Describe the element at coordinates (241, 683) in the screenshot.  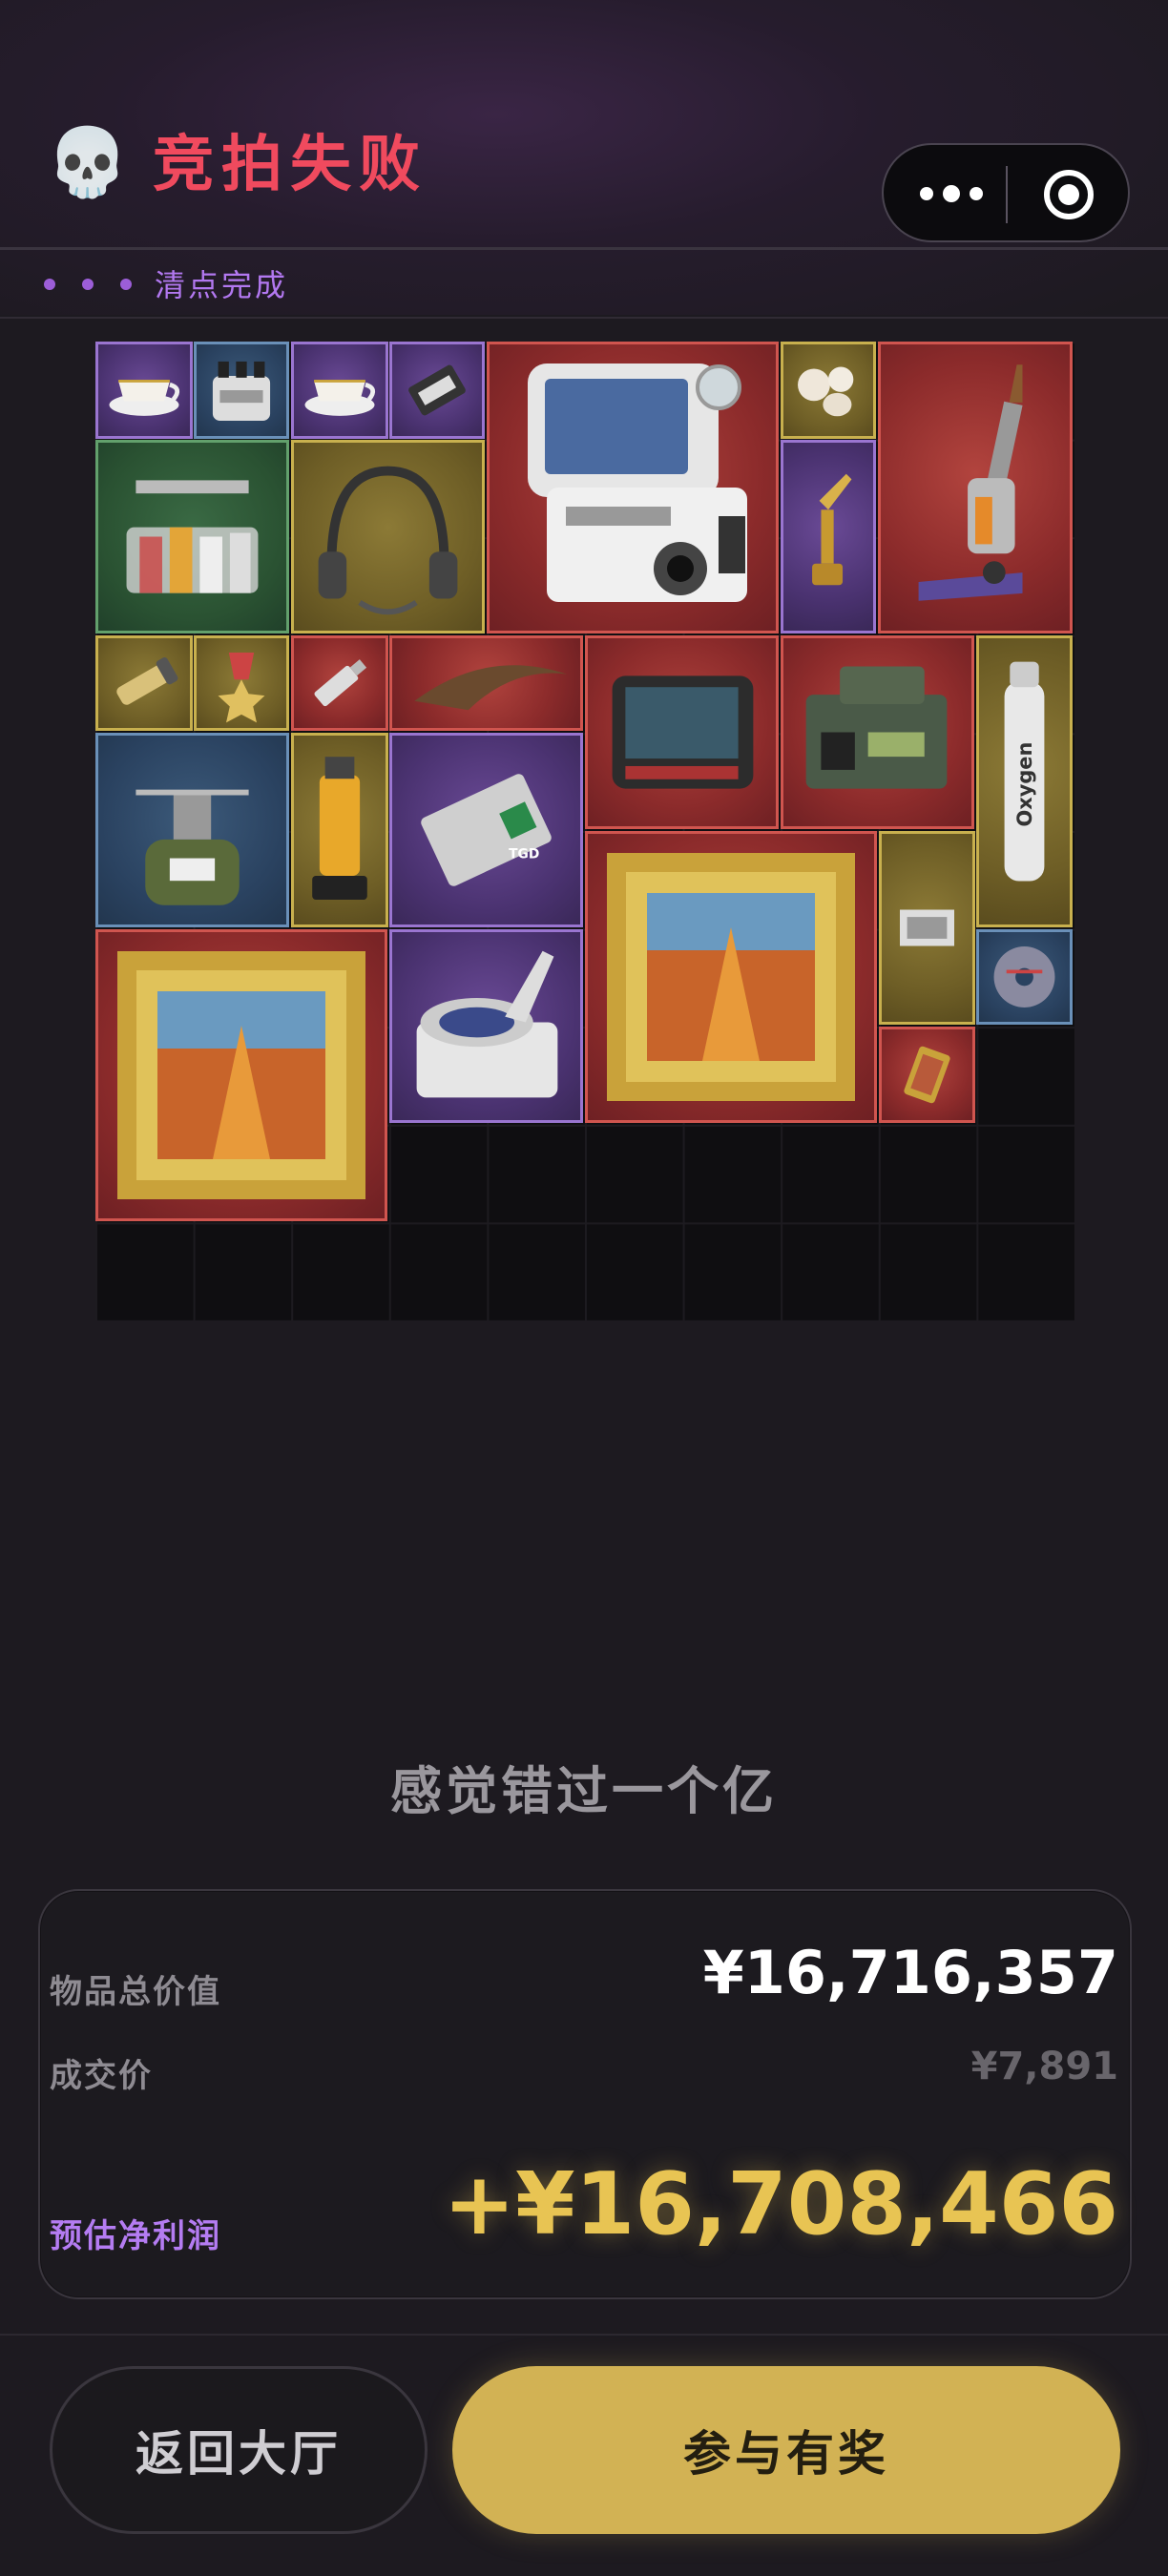
I see `inventory-item-medal` at that location.